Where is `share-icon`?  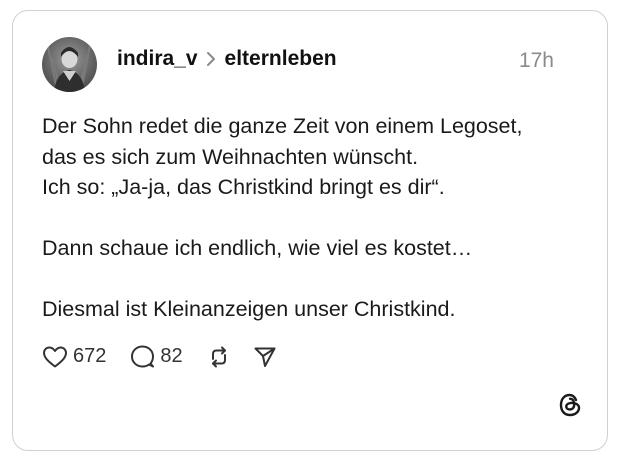
share-icon is located at coordinates (265, 357).